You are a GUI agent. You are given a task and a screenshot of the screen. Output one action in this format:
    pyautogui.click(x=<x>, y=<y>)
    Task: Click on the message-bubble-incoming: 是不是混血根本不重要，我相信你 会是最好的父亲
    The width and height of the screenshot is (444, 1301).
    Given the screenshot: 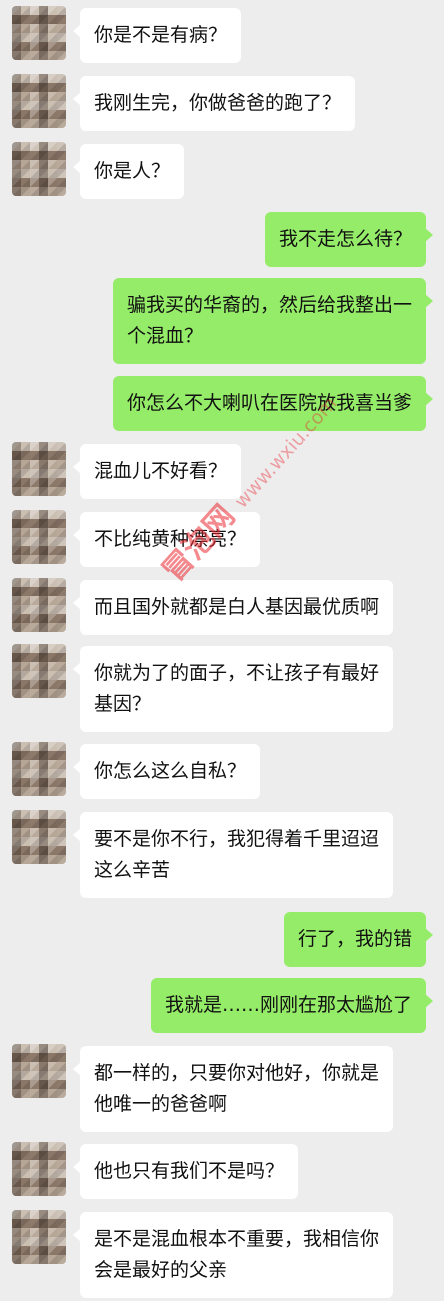 What is the action you would take?
    pyautogui.click(x=233, y=1255)
    